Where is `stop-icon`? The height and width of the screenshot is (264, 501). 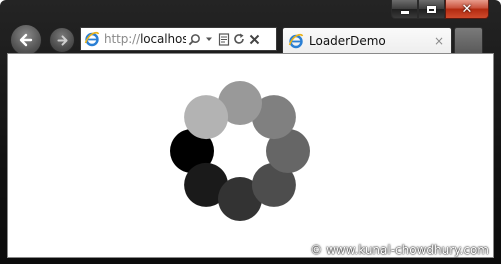 stop-icon is located at coordinates (254, 39).